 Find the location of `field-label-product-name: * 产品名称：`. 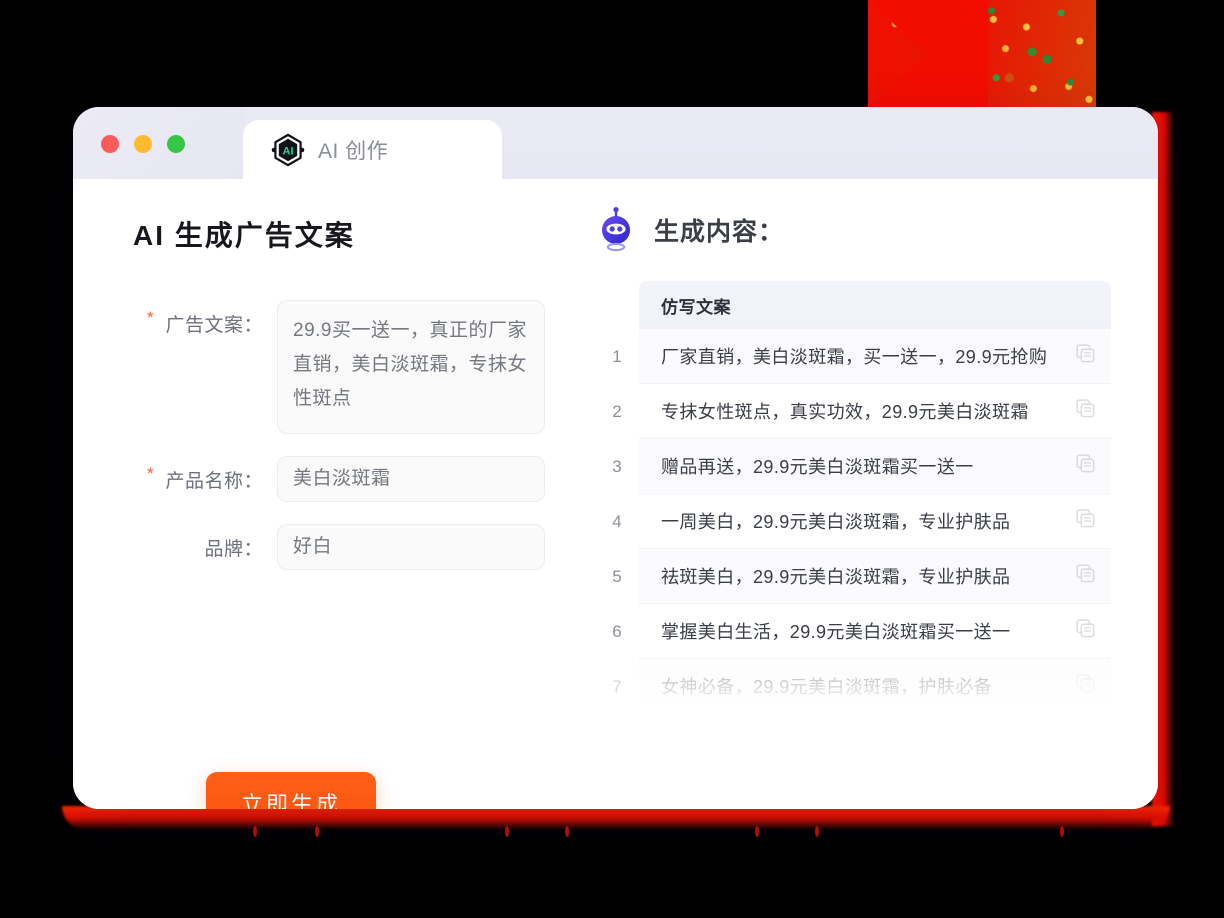

field-label-product-name: * 产品名称： is located at coordinates (198, 474).